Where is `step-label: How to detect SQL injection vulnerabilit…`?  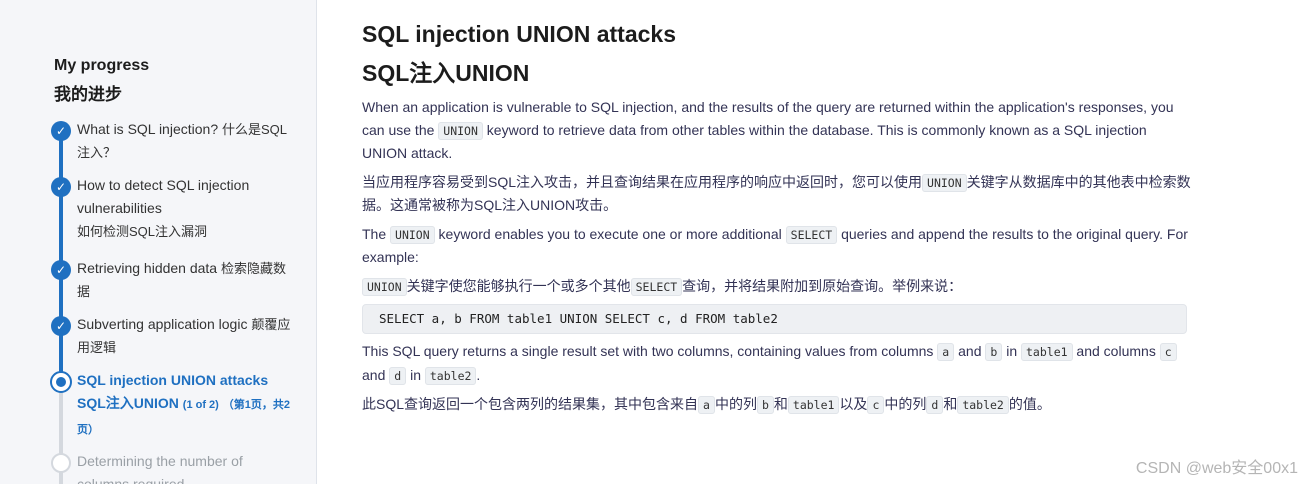
step-label: How to detect SQL injection vulnerabilit… is located at coordinates (163, 196).